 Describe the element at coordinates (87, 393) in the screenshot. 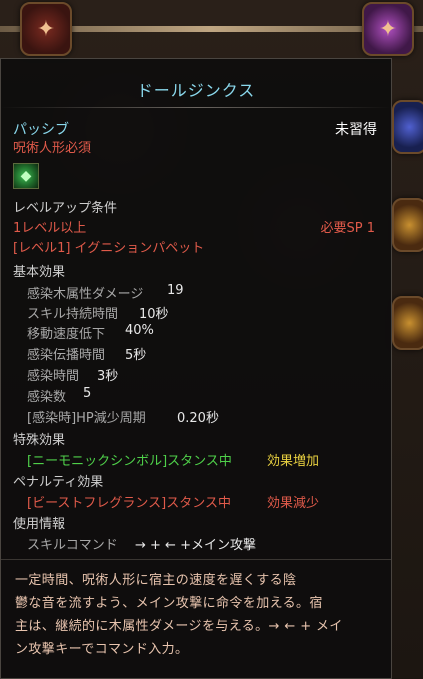

I see `effect-value: 5` at that location.